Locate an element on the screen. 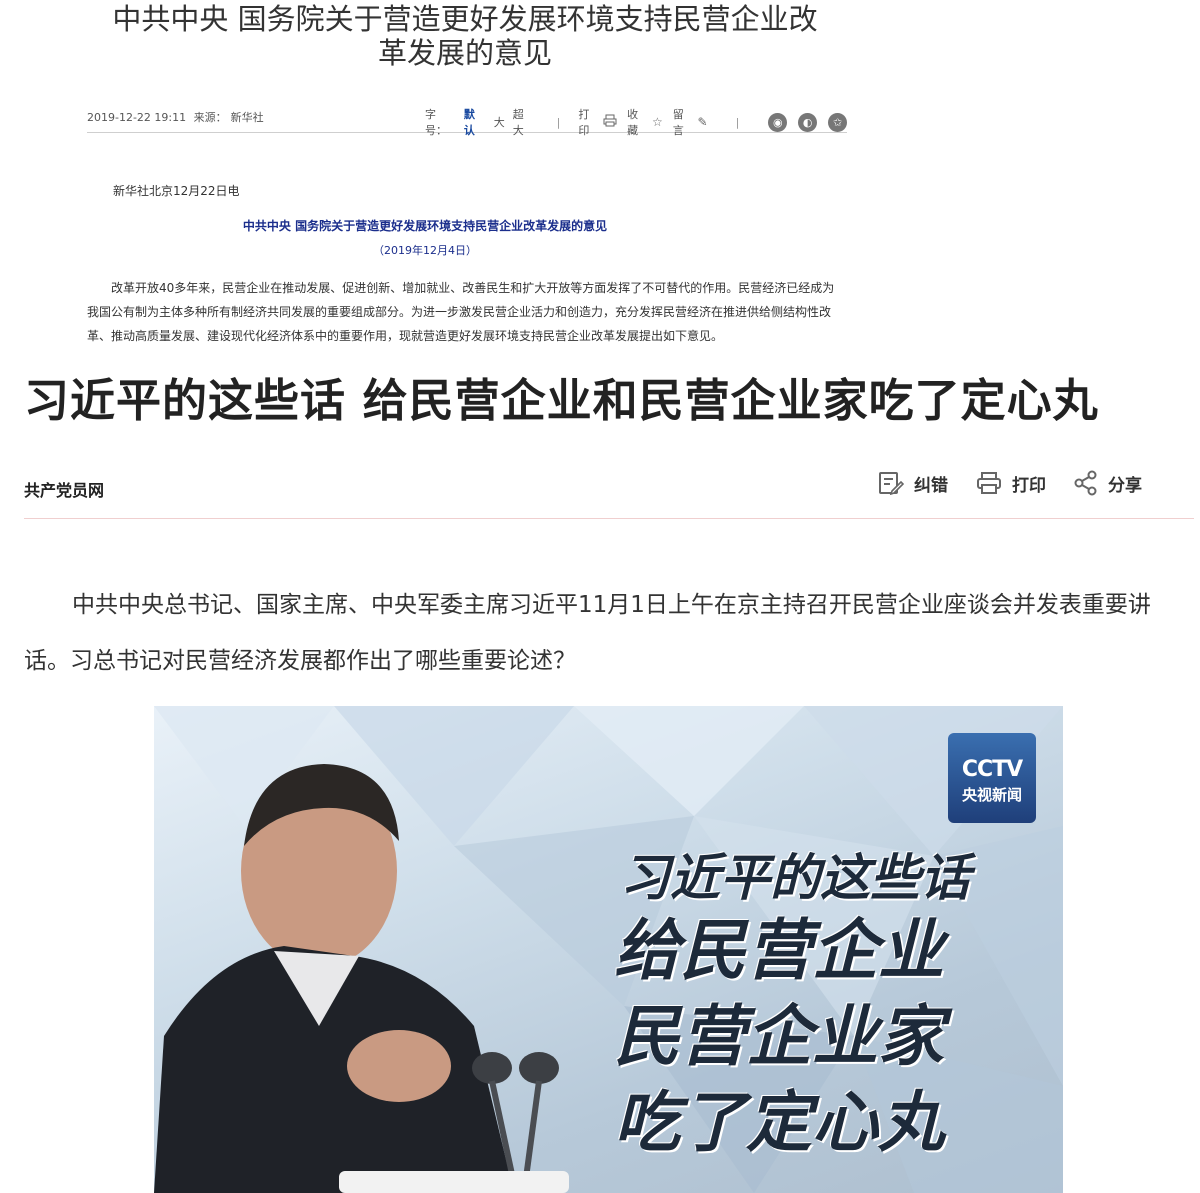 The width and height of the screenshot is (1200, 1193). pencil-icon: ✎ is located at coordinates (702, 122).